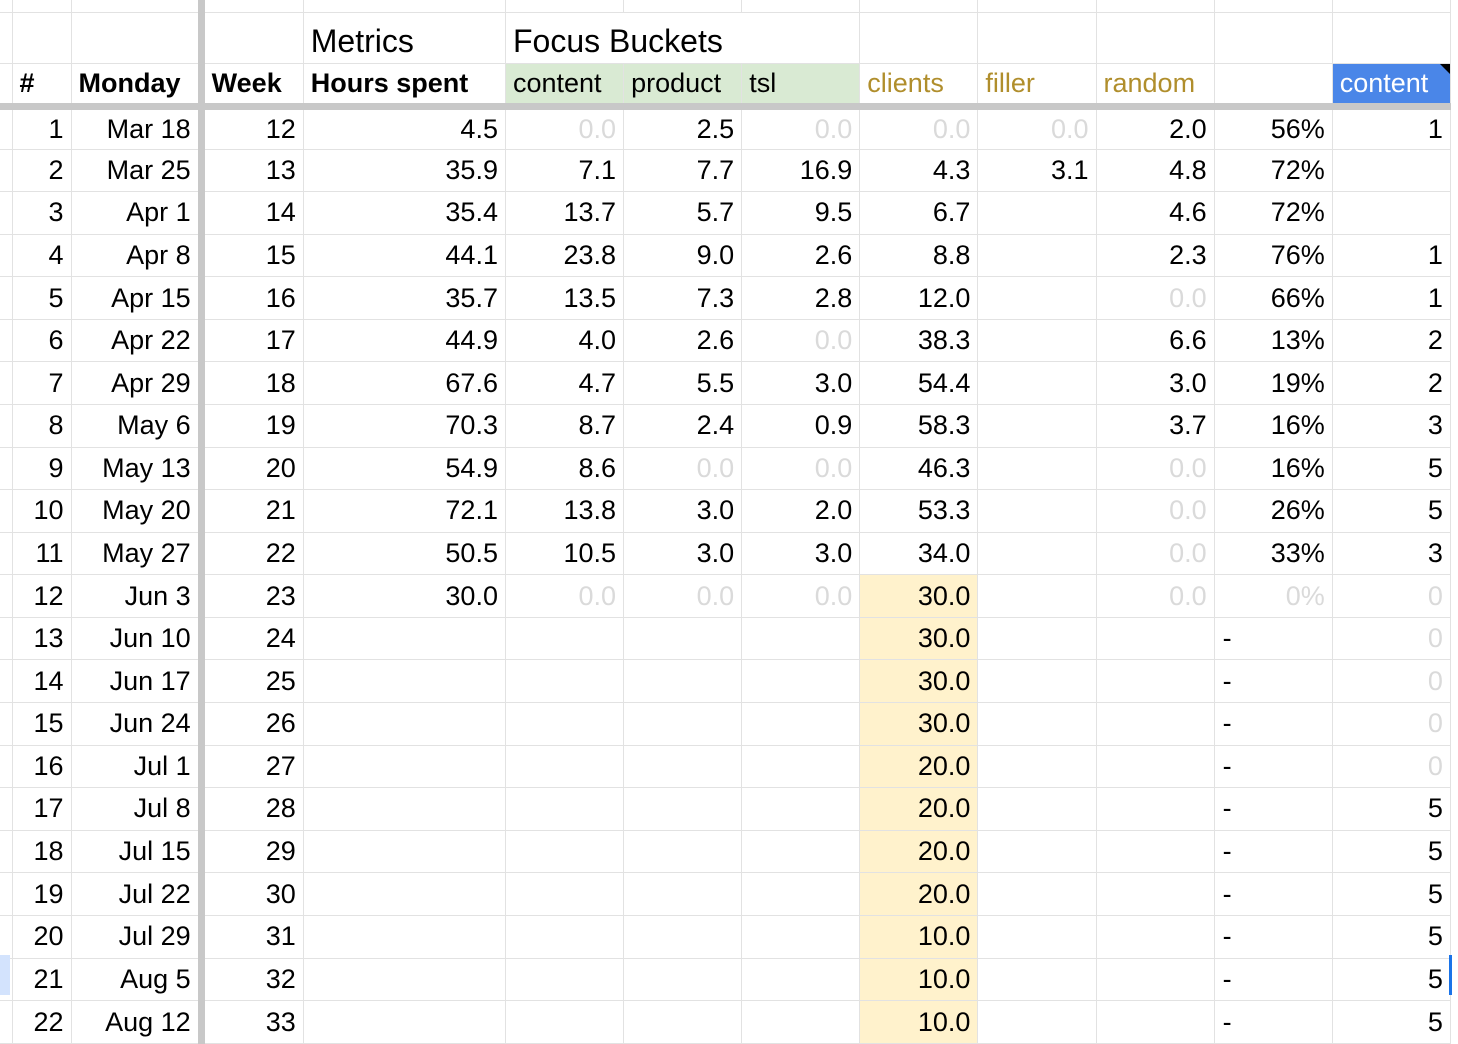 The image size is (1458, 1044). Describe the element at coordinates (252, 171) in the screenshot. I see `cell-week: 13` at that location.